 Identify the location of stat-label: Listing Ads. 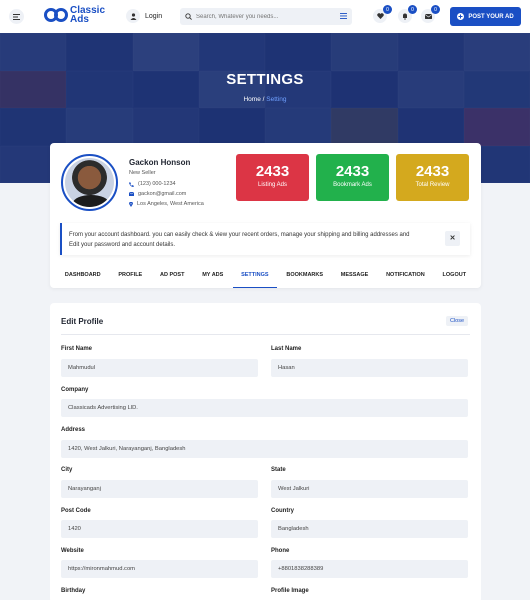
(272, 185).